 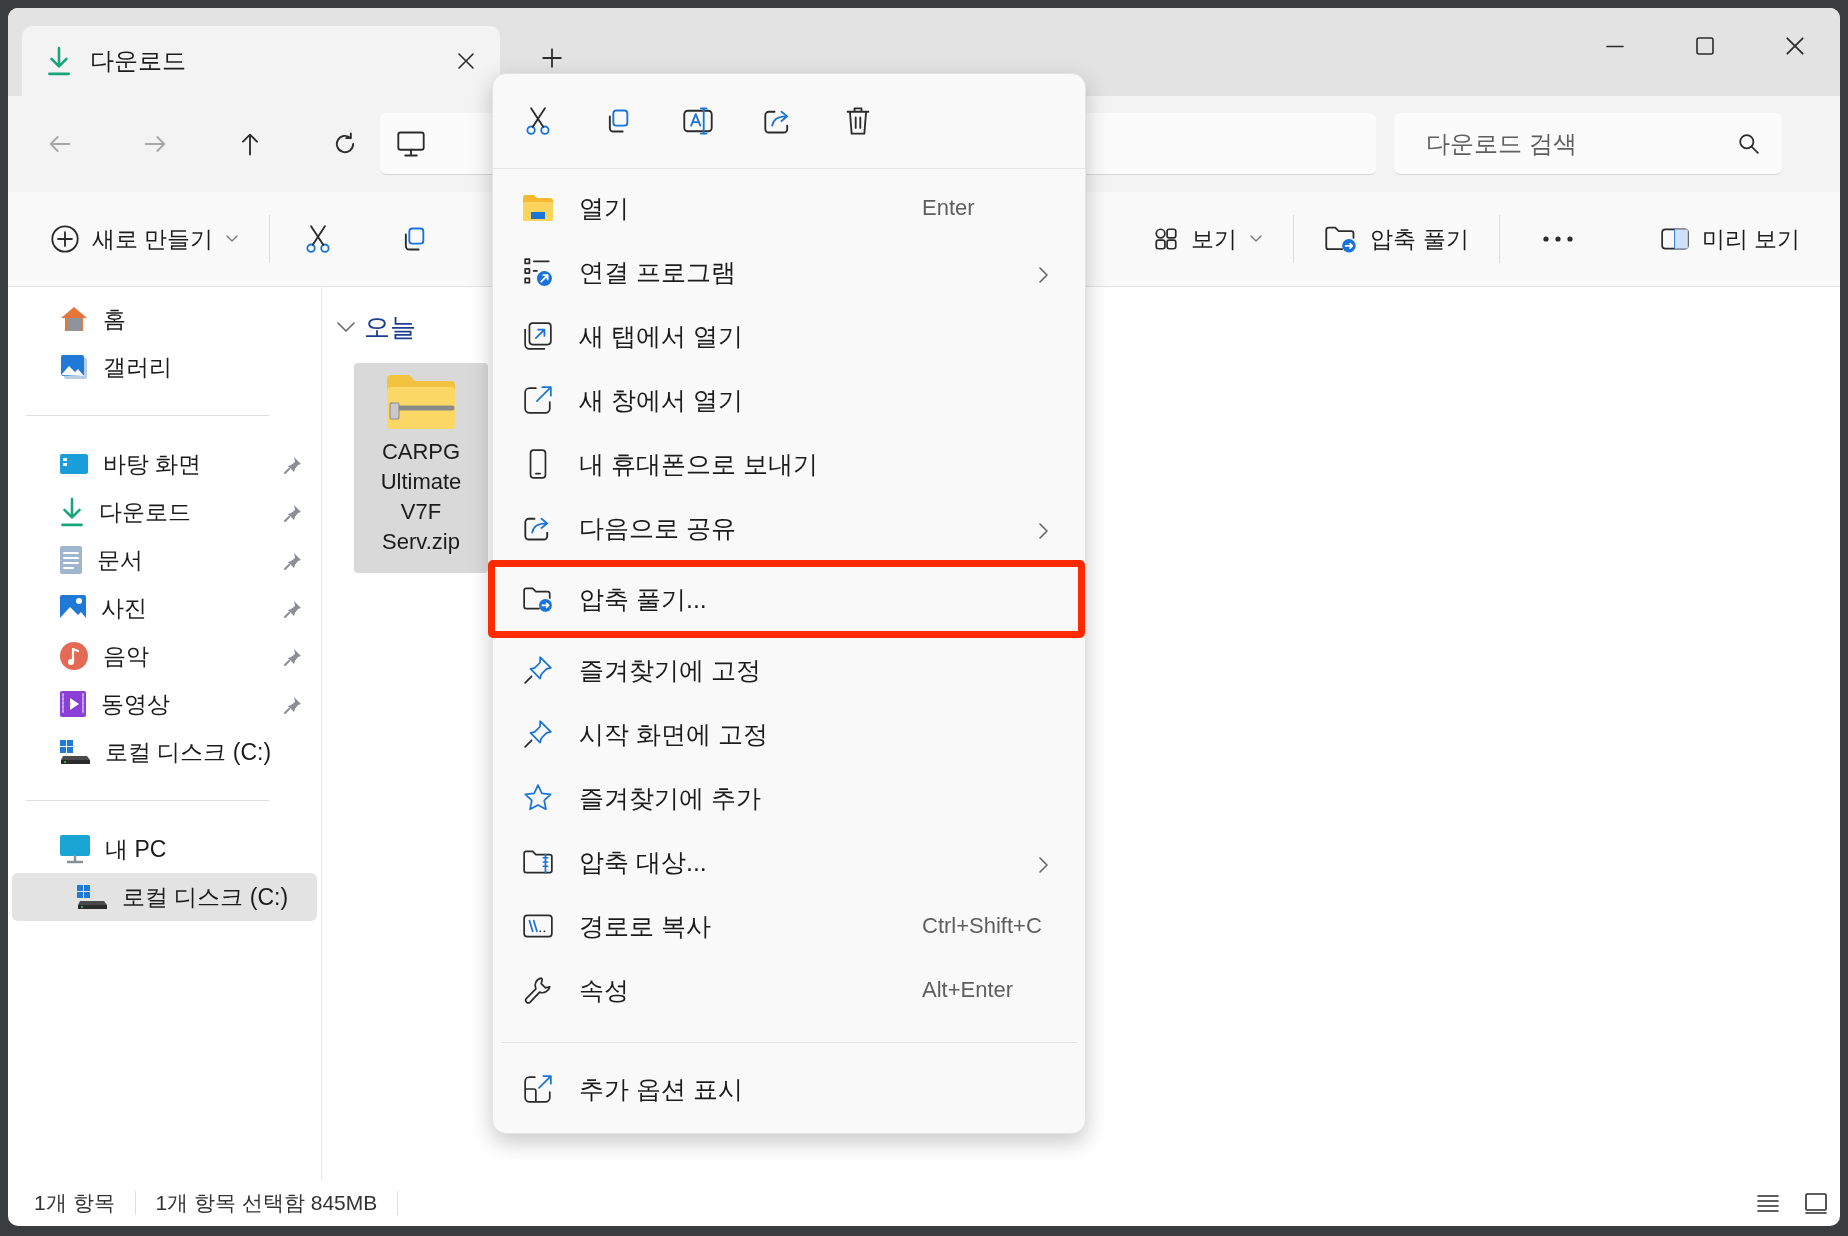 What do you see at coordinates (266, 1203) in the screenshot?
I see `selection-info: 1개 항목 선택함 845MB` at bounding box center [266, 1203].